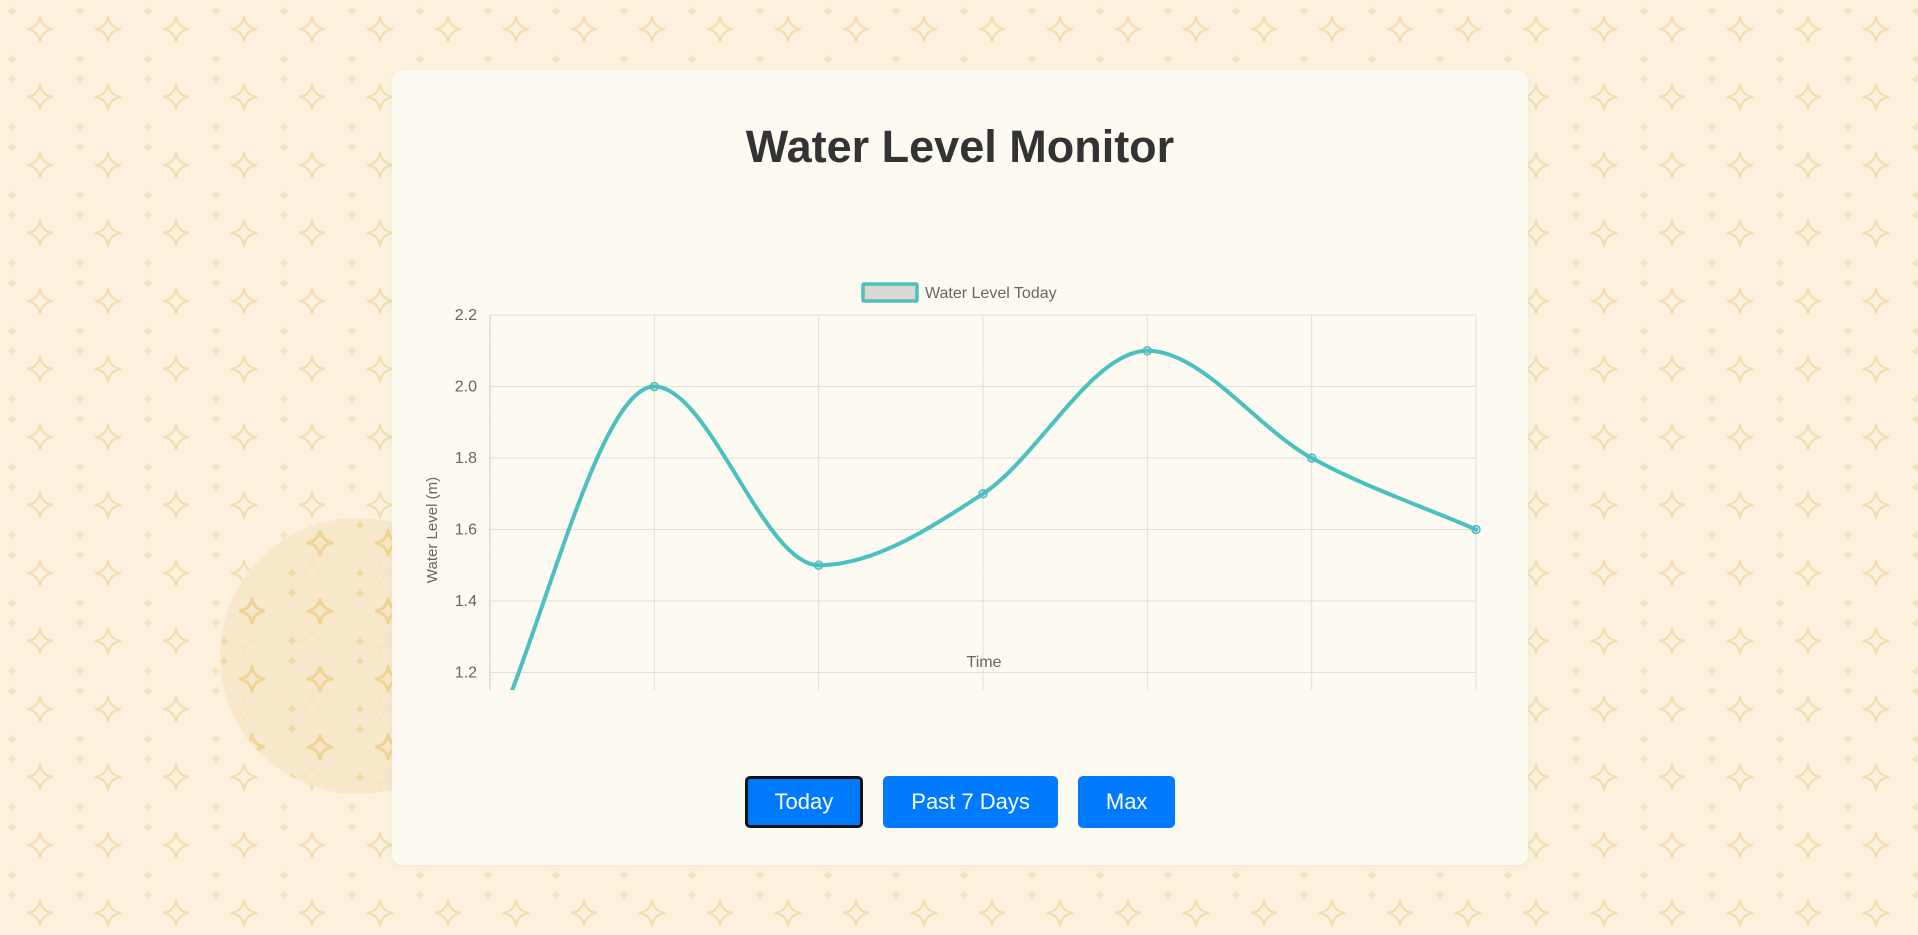  What do you see at coordinates (970, 802) in the screenshot?
I see `past-7-days-button: Past 7 Days` at bounding box center [970, 802].